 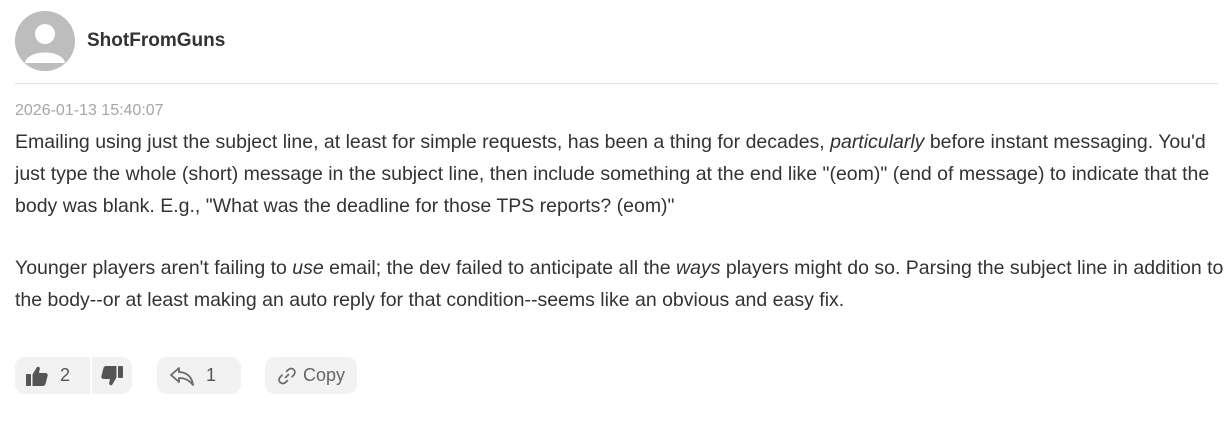 I want to click on vote-group: 2, so click(x=74, y=375).